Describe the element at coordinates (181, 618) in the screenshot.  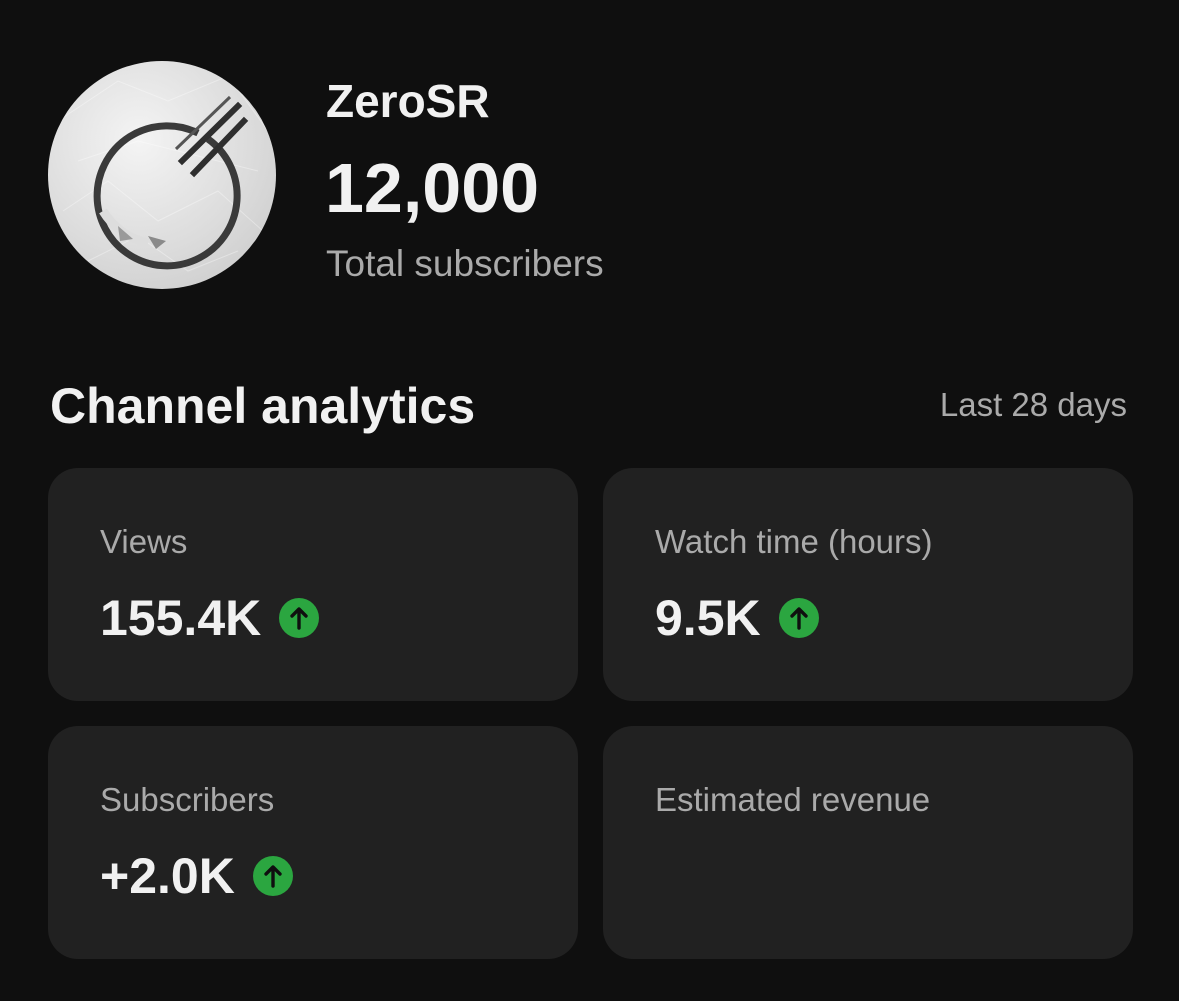
I see `metric-value: 155.4K` at that location.